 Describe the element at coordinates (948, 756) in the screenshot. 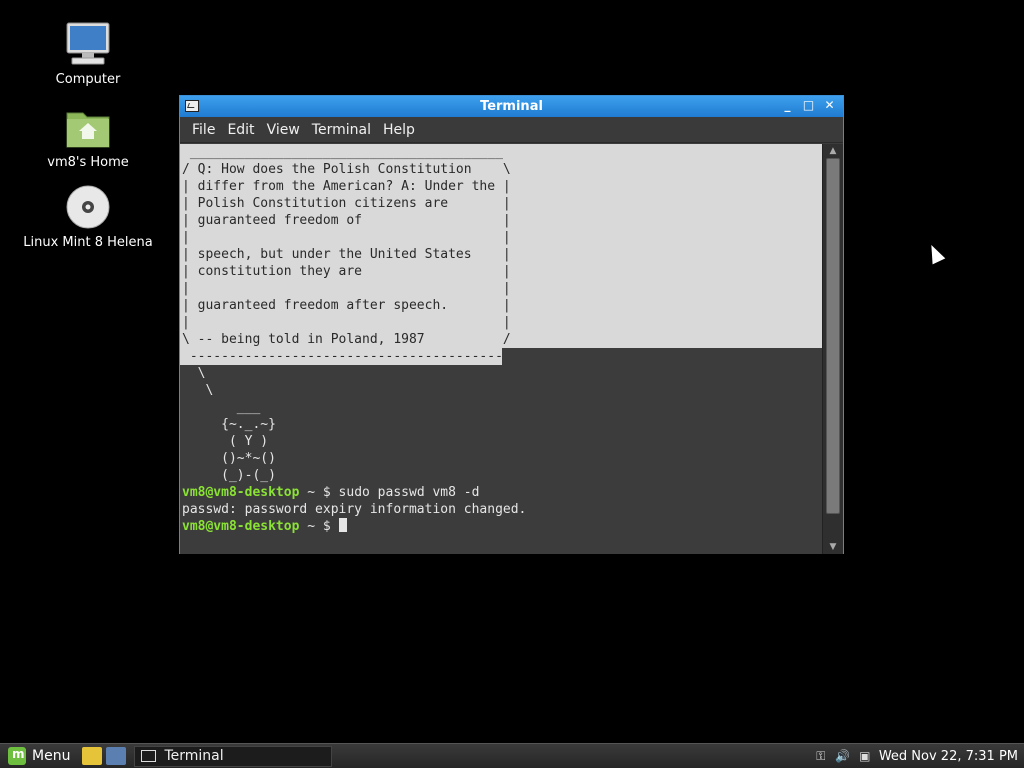

I see `clock: Wed Nov 22, 7:31 PM` at that location.